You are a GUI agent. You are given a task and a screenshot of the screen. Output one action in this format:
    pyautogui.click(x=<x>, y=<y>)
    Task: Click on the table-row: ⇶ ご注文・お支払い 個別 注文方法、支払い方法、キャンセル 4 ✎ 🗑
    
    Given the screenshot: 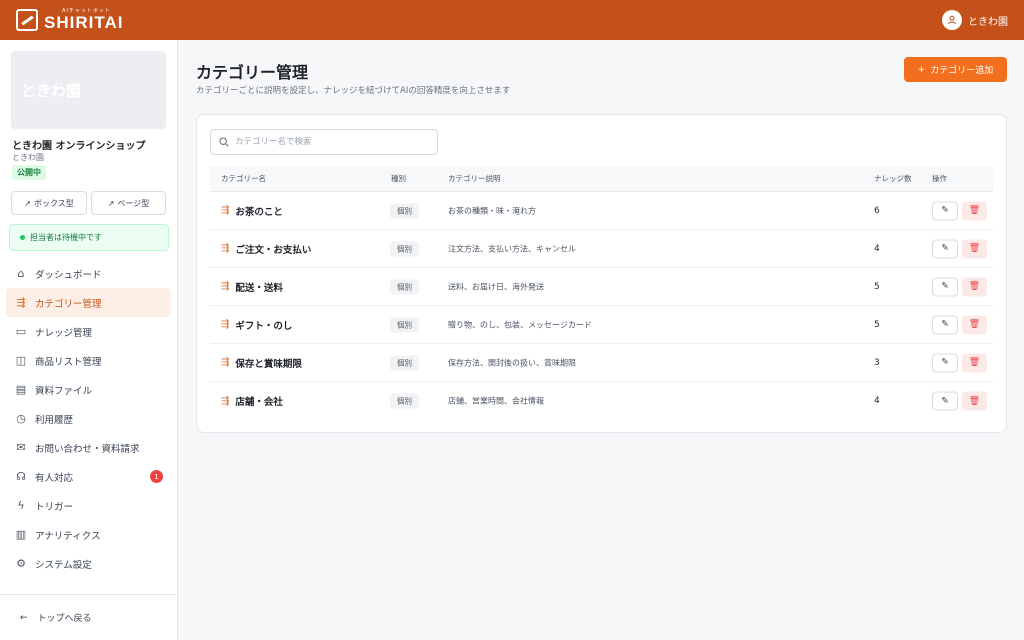 What is the action you would take?
    pyautogui.click(x=601, y=249)
    